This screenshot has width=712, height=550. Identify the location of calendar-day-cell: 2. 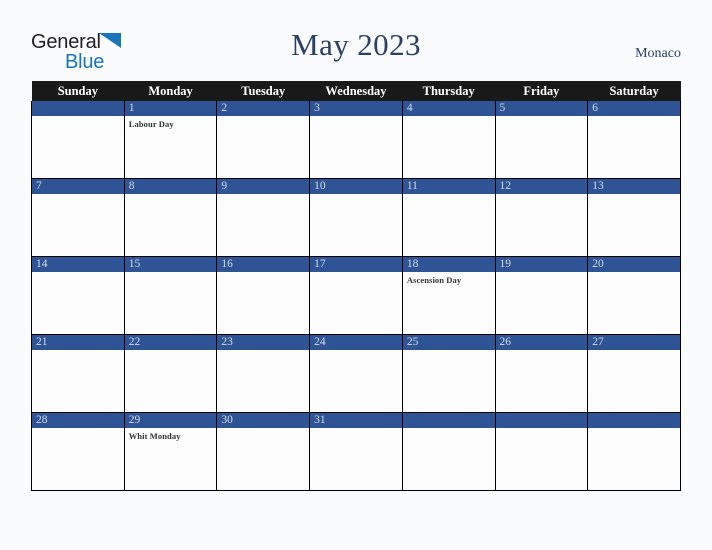
(263, 140).